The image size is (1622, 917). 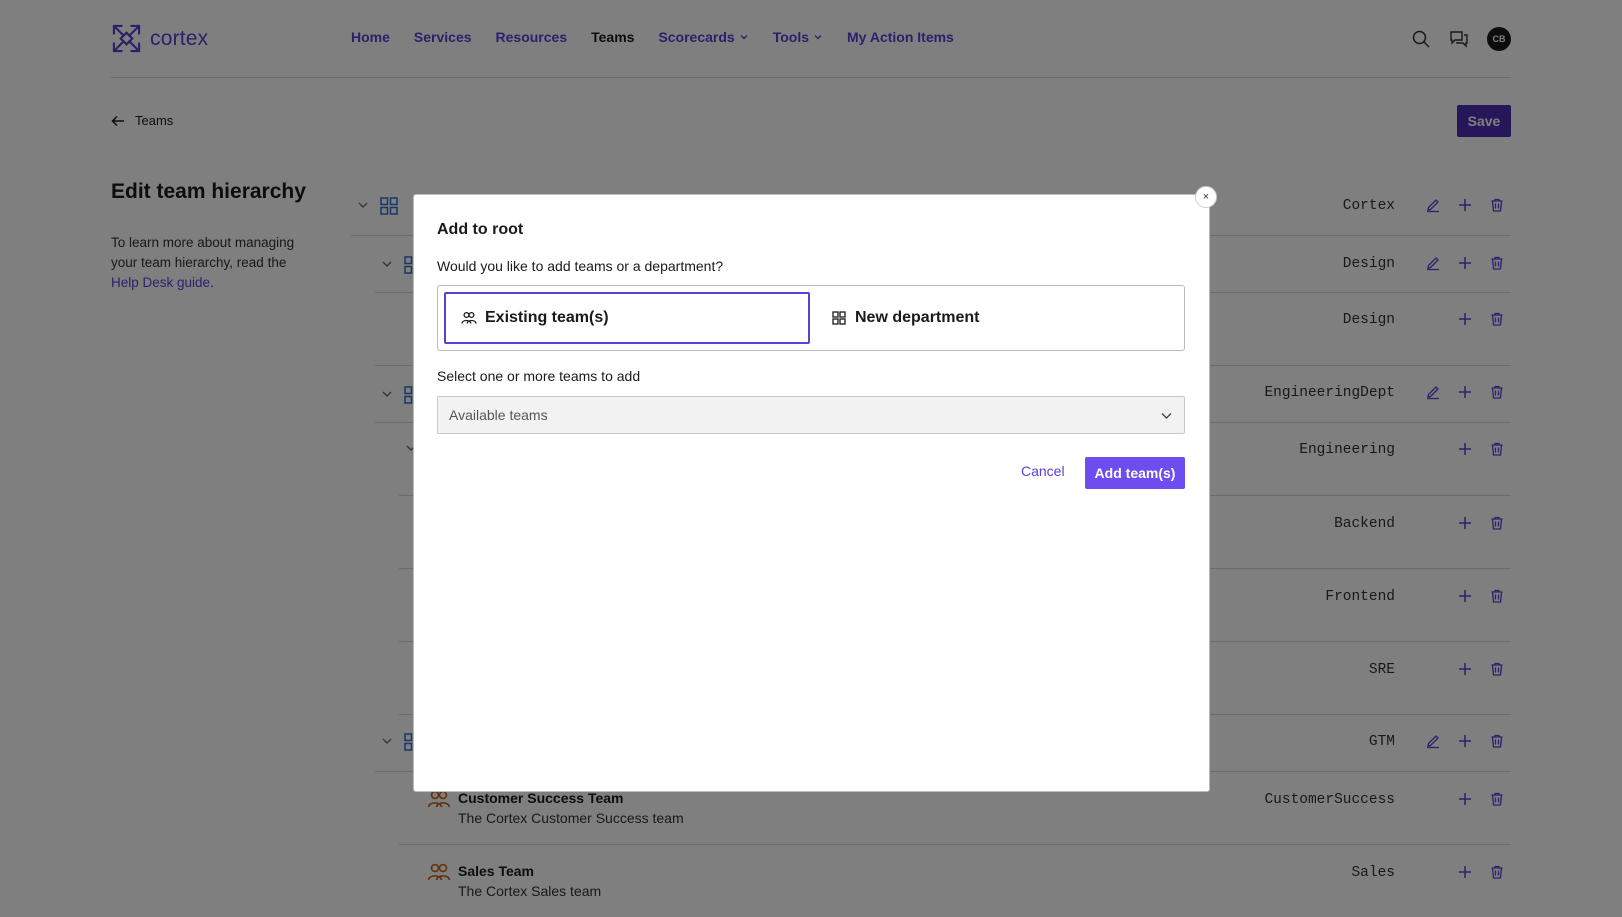 I want to click on close-icon: ×, so click(x=1206, y=197).